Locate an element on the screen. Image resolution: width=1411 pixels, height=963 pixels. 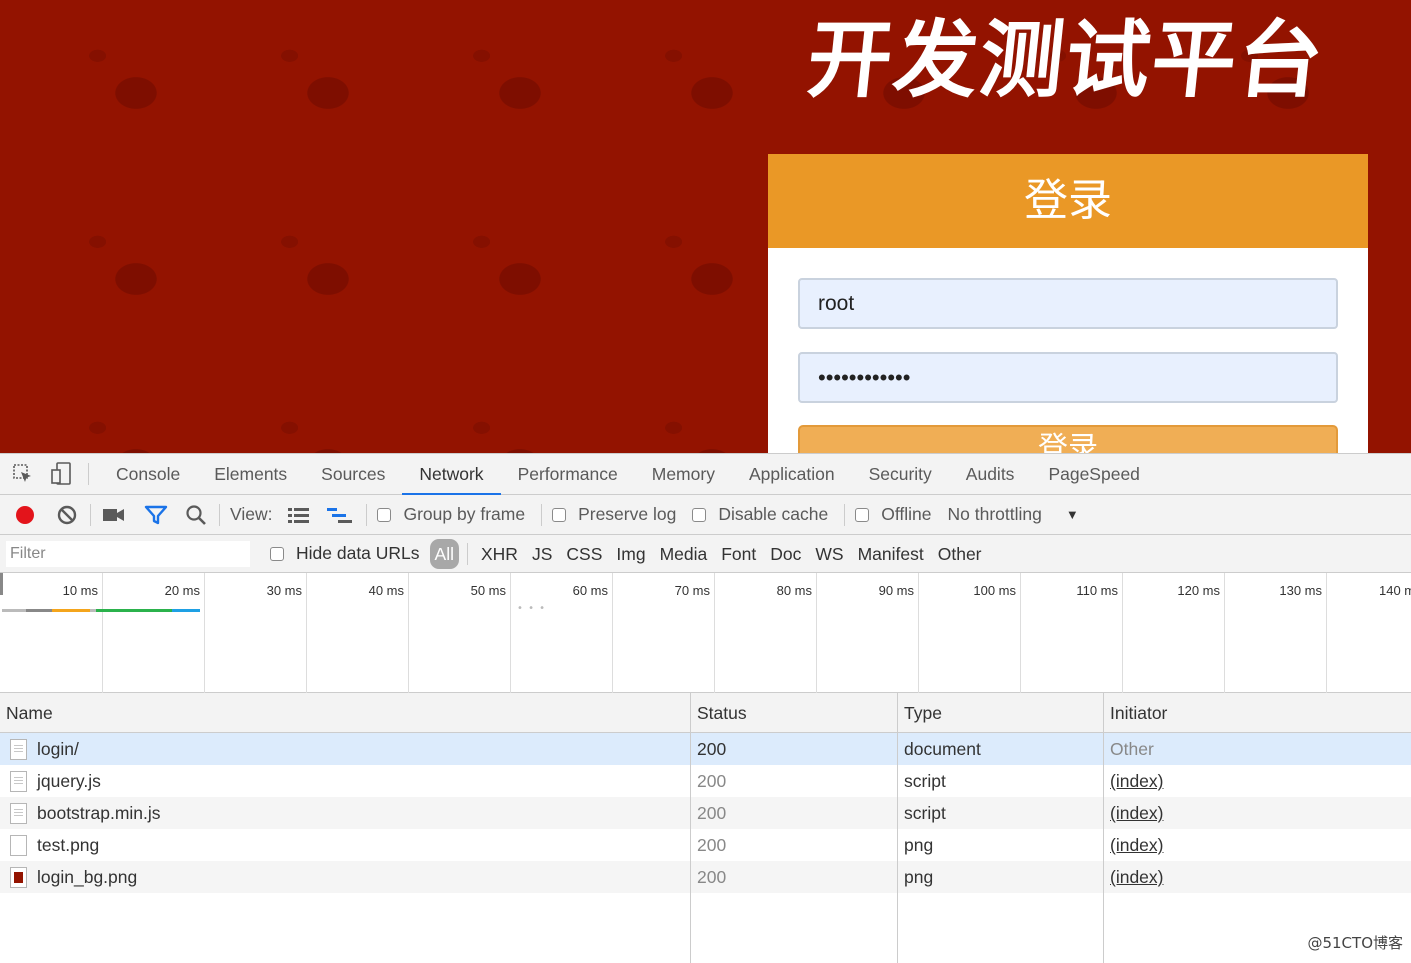
request-name: bootstrap.min.js is located at coordinates (99, 813).